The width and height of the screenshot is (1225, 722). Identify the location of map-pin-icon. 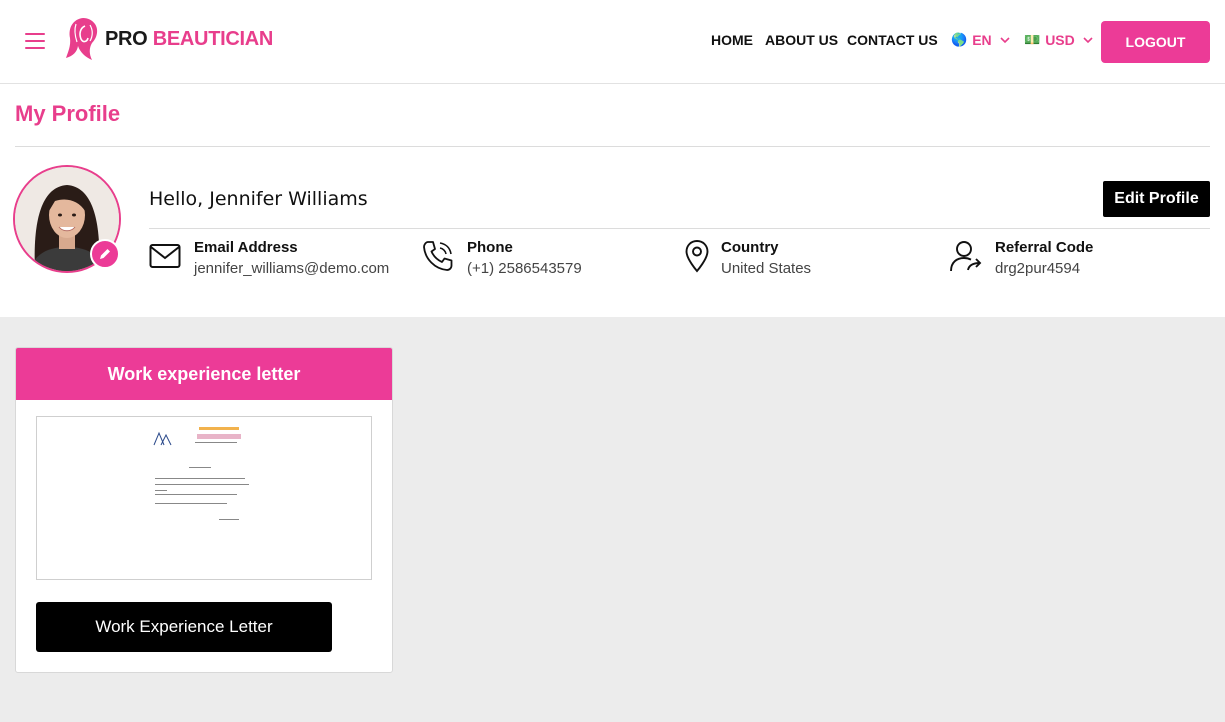
(697, 256).